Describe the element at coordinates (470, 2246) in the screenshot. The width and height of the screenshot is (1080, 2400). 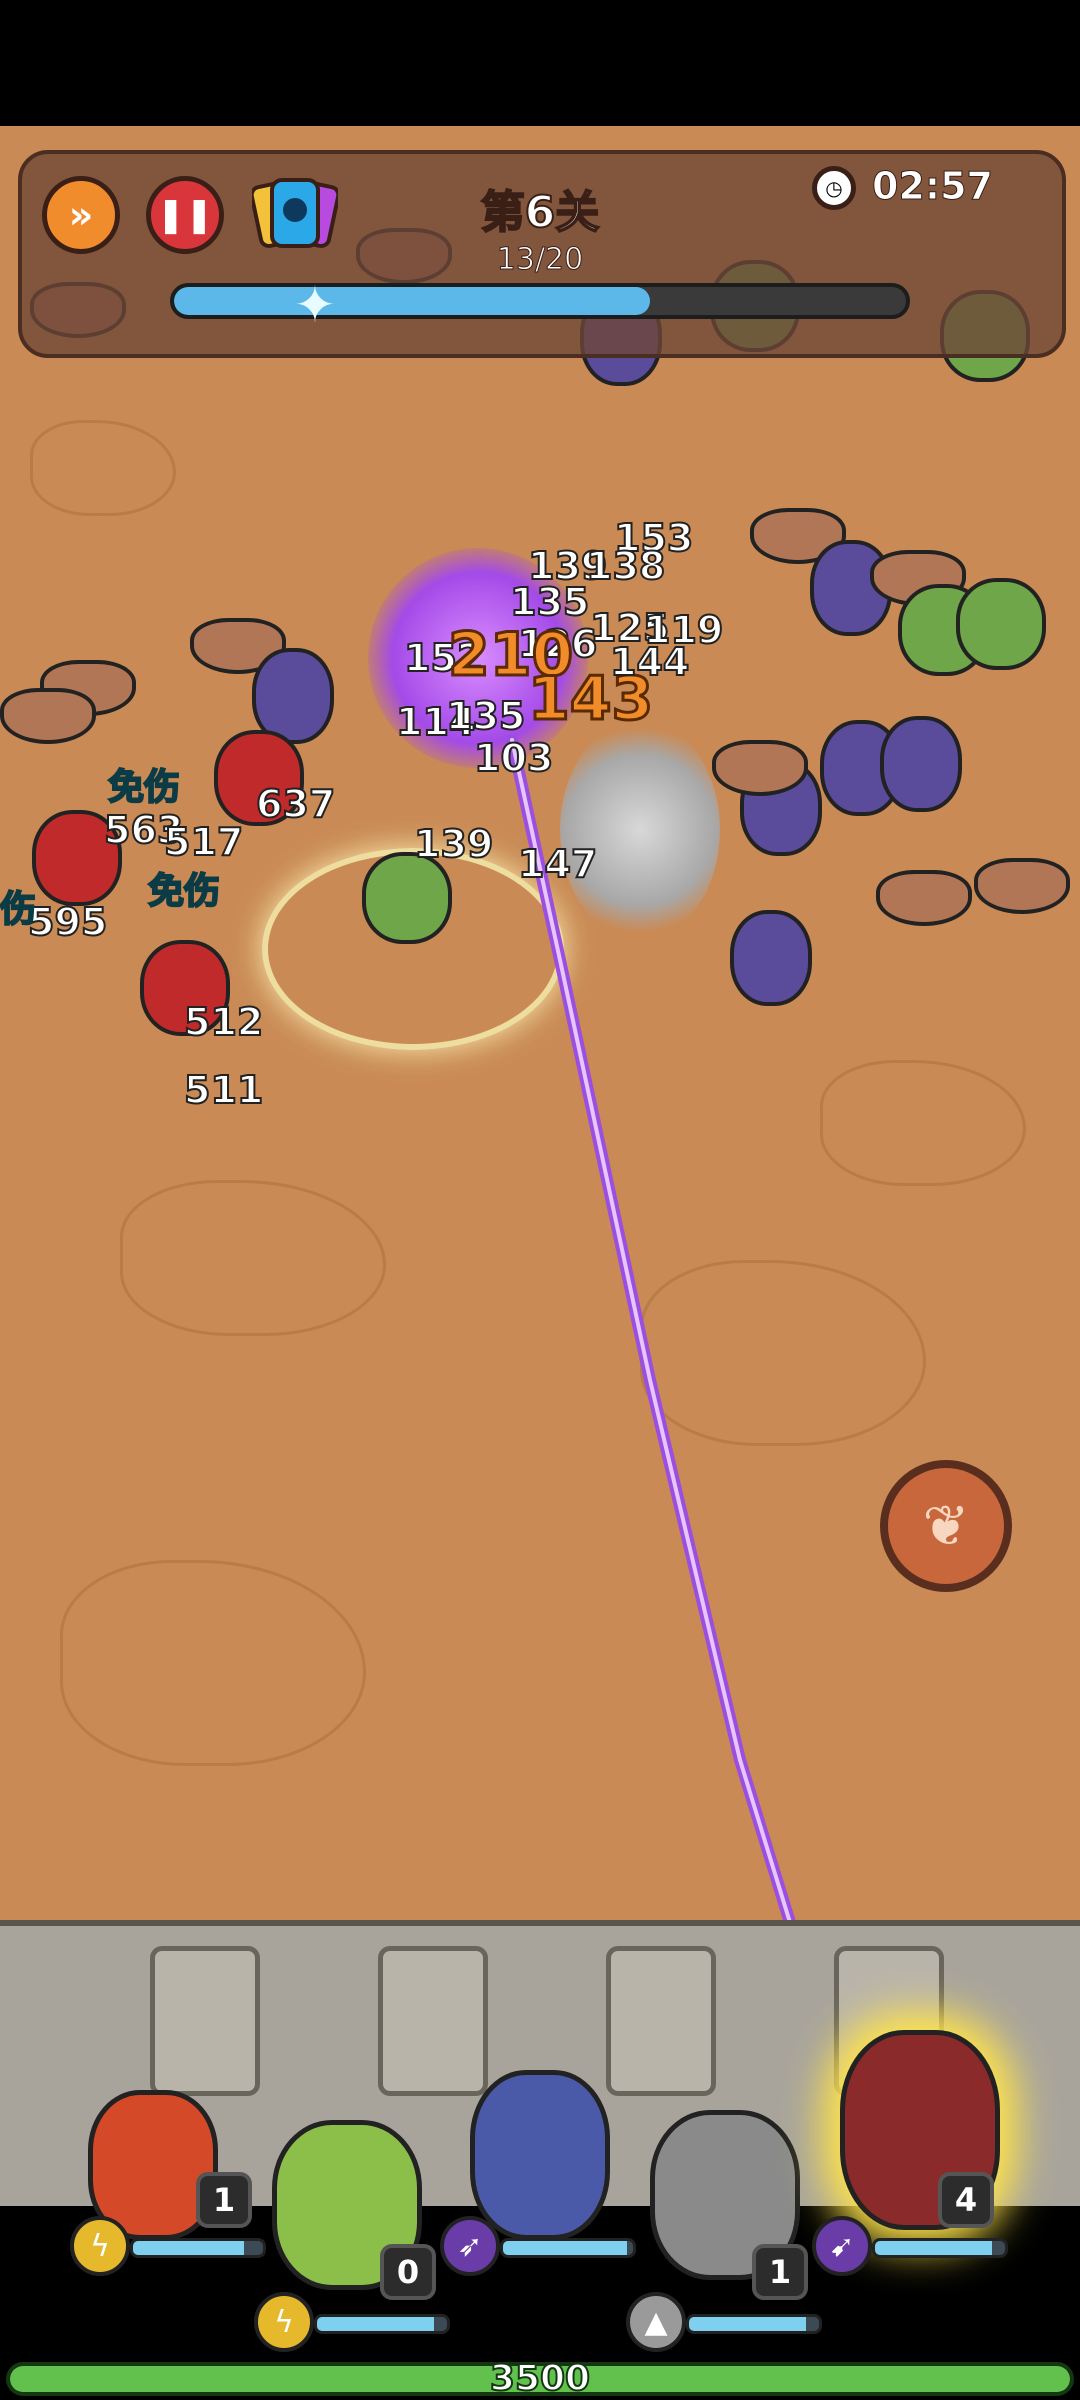
I see `arrows-icon: ➶` at that location.